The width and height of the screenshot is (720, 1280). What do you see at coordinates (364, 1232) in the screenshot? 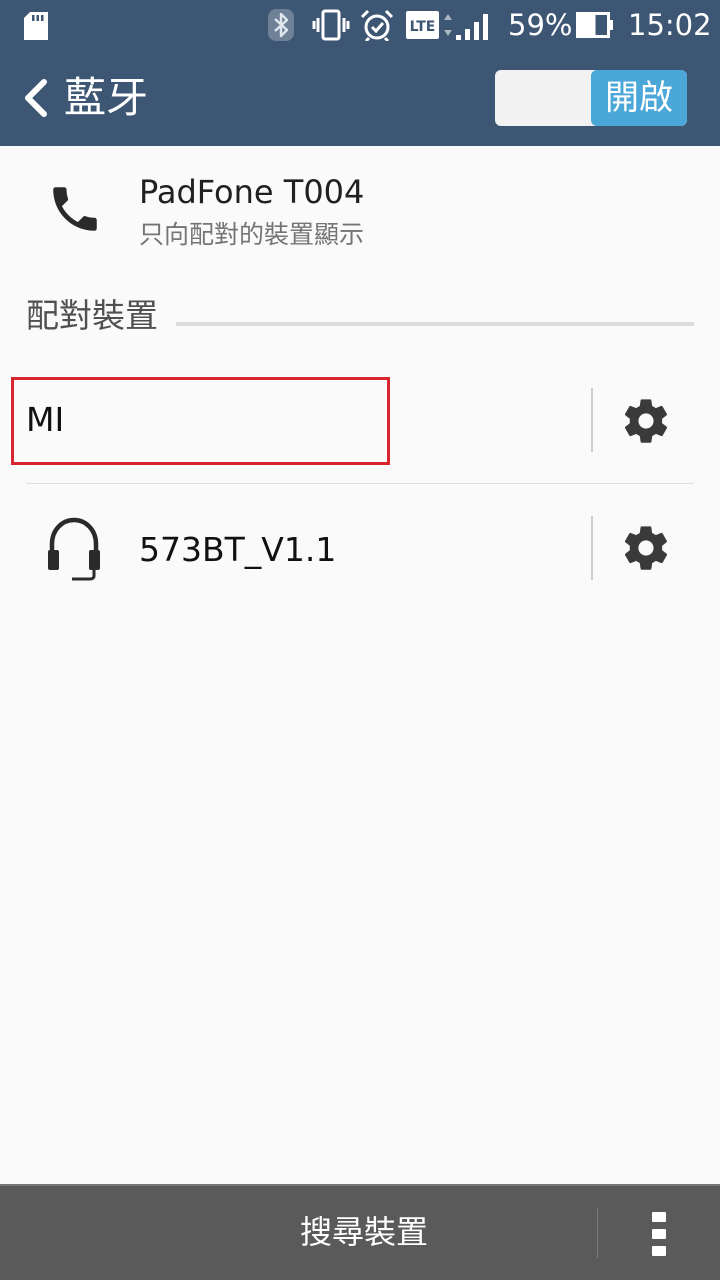
I see `scan-devices-button: 搜尋裝置` at bounding box center [364, 1232].